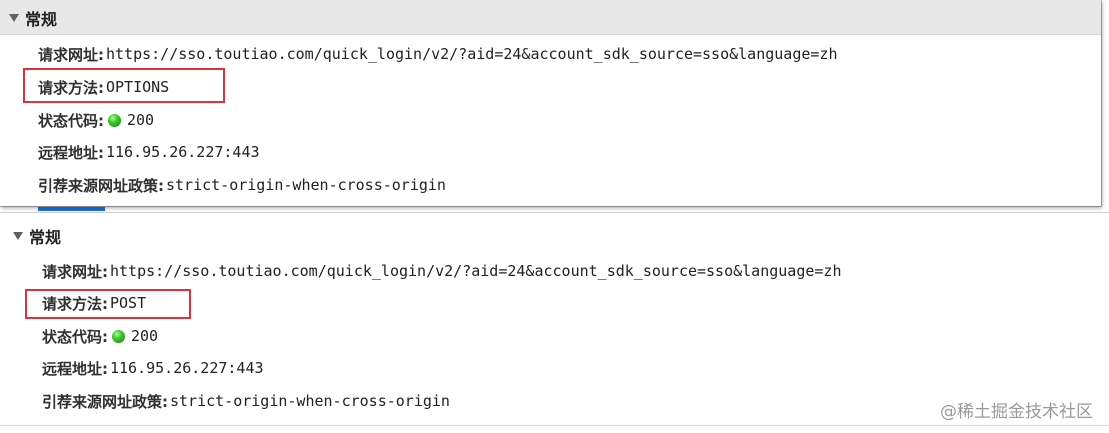 This screenshot has height=433, width=1109. I want to click on watermark: @稀土掘金技术社区, so click(1016, 412).